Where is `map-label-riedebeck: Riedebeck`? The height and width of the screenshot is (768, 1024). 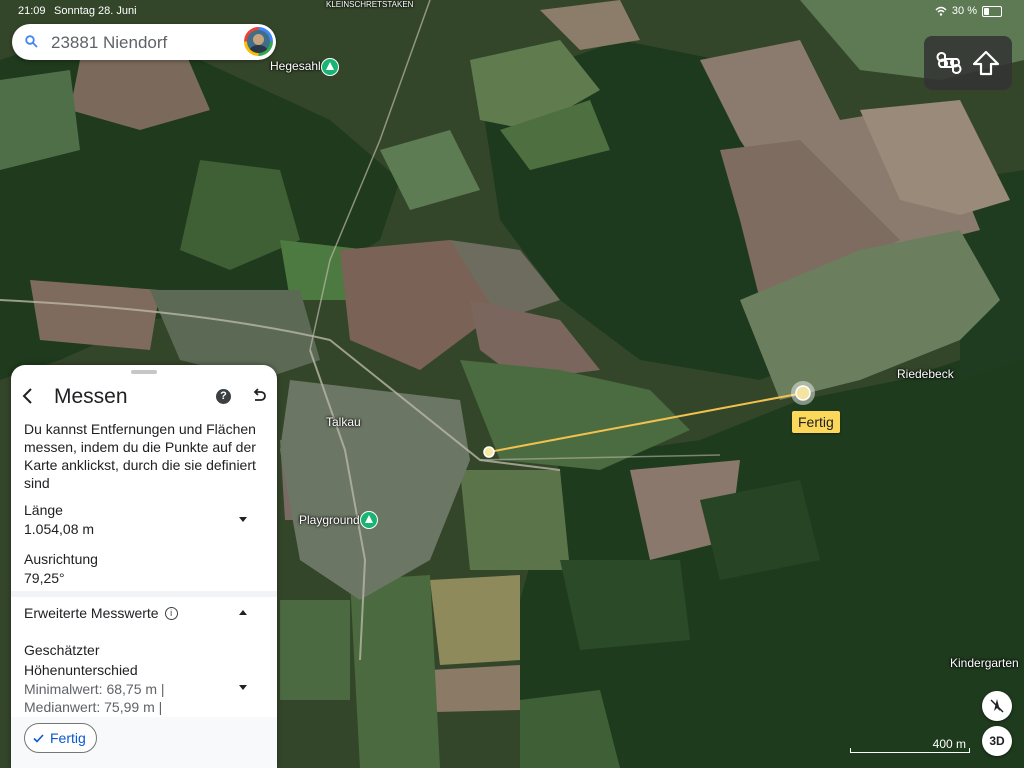 map-label-riedebeck: Riedebeck is located at coordinates (925, 374).